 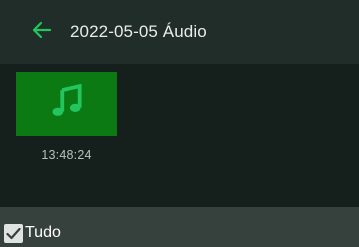 What do you see at coordinates (66, 155) in the screenshot?
I see `file-time: 13:48:24` at bounding box center [66, 155].